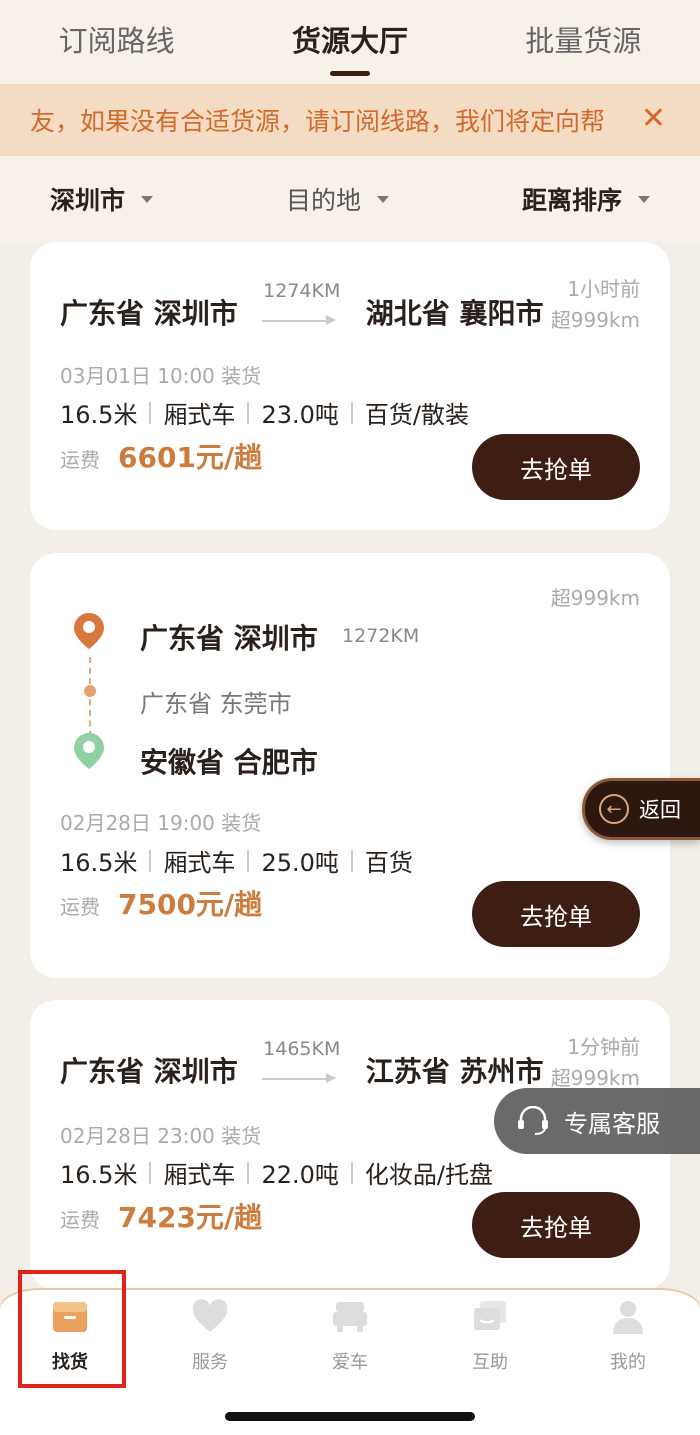 Image resolution: width=700 pixels, height=1435 pixels. Describe the element at coordinates (210, 1315) in the screenshot. I see `heart-icon` at that location.